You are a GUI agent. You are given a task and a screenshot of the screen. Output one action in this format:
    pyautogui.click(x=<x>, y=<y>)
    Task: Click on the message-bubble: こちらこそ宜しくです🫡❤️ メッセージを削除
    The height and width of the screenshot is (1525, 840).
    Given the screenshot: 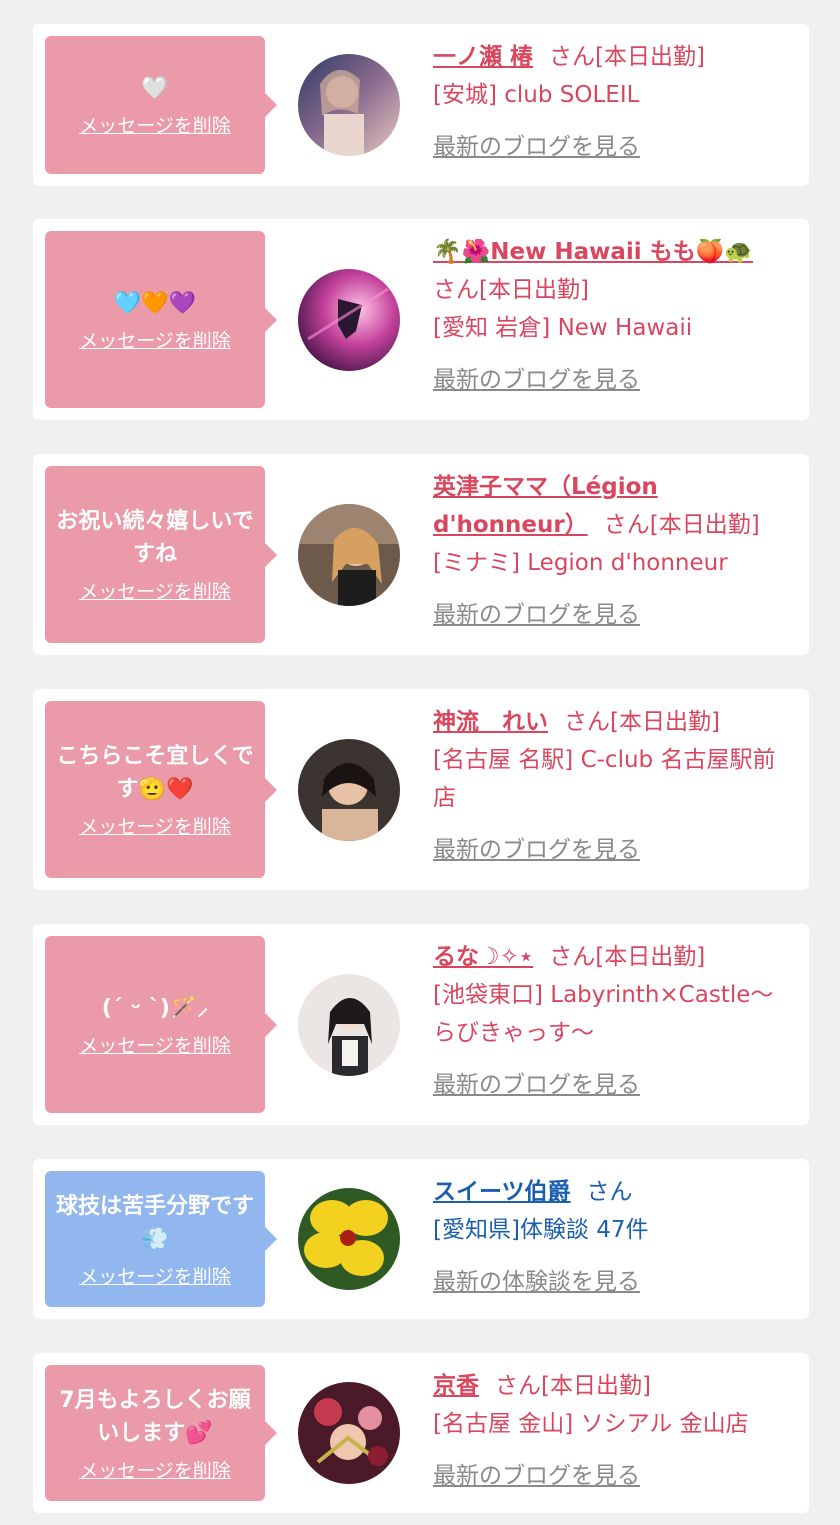 What is the action you would take?
    pyautogui.click(x=161, y=789)
    